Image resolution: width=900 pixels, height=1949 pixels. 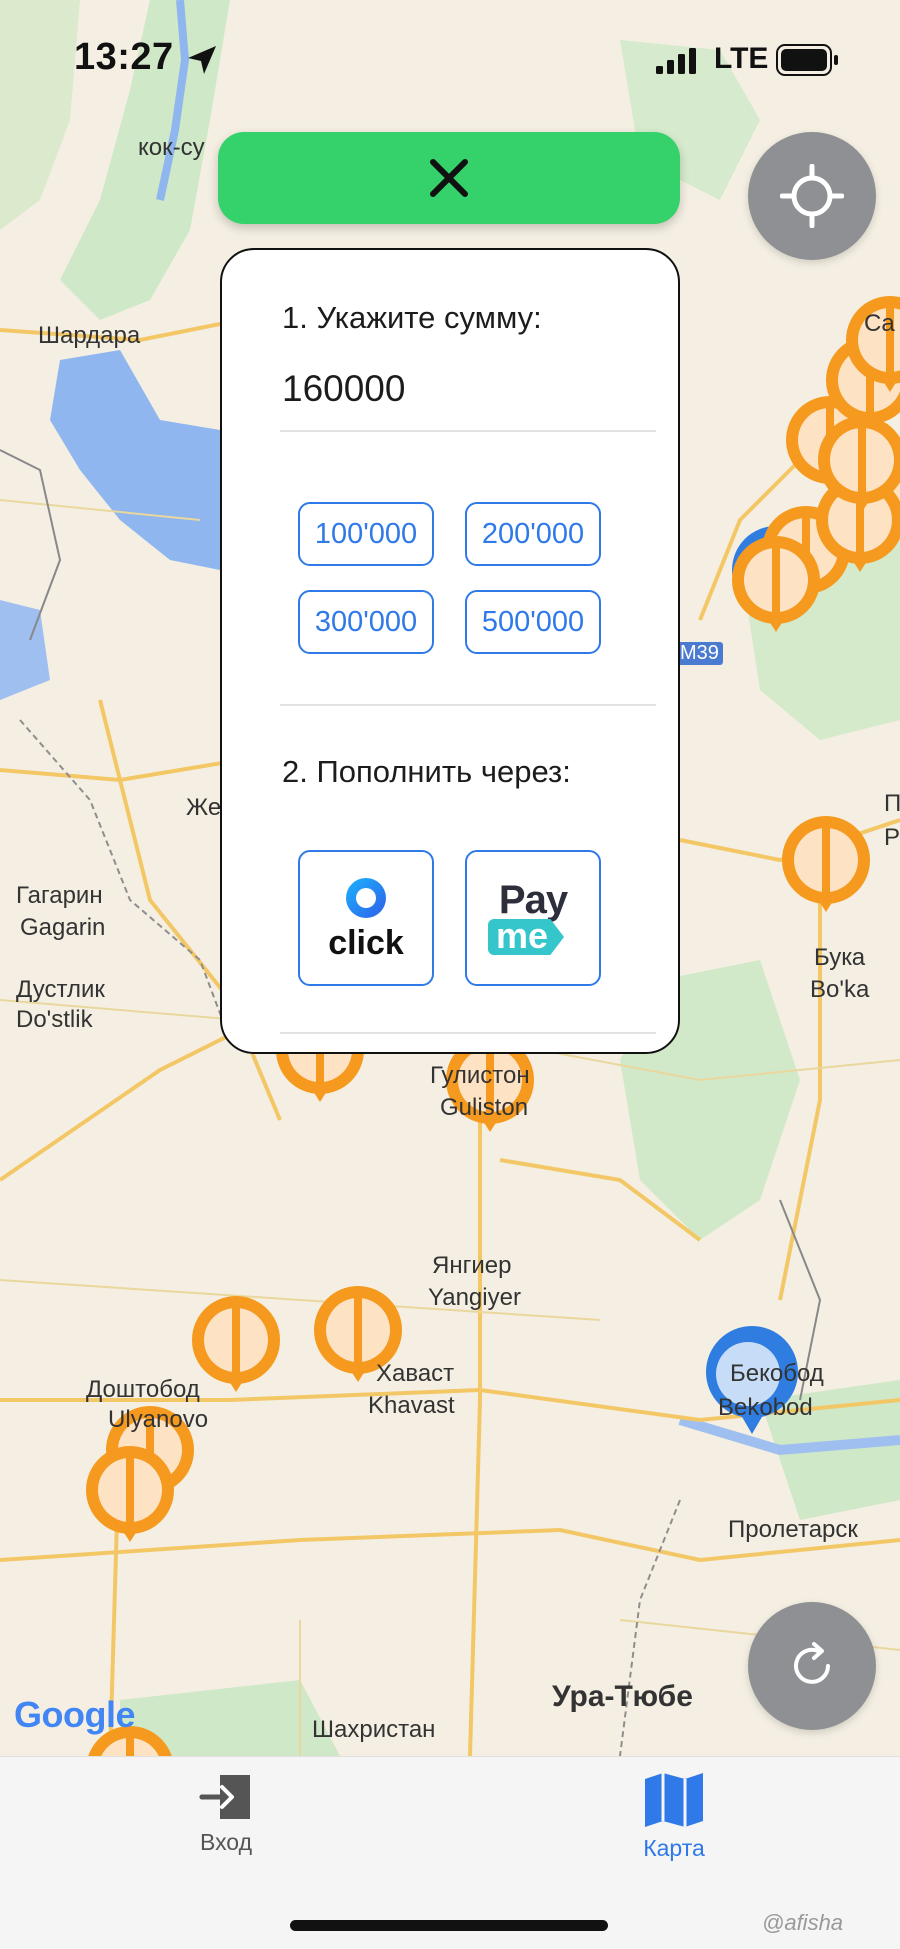 What do you see at coordinates (803, 1922) in the screenshot?
I see `watermark: @afisha` at bounding box center [803, 1922].